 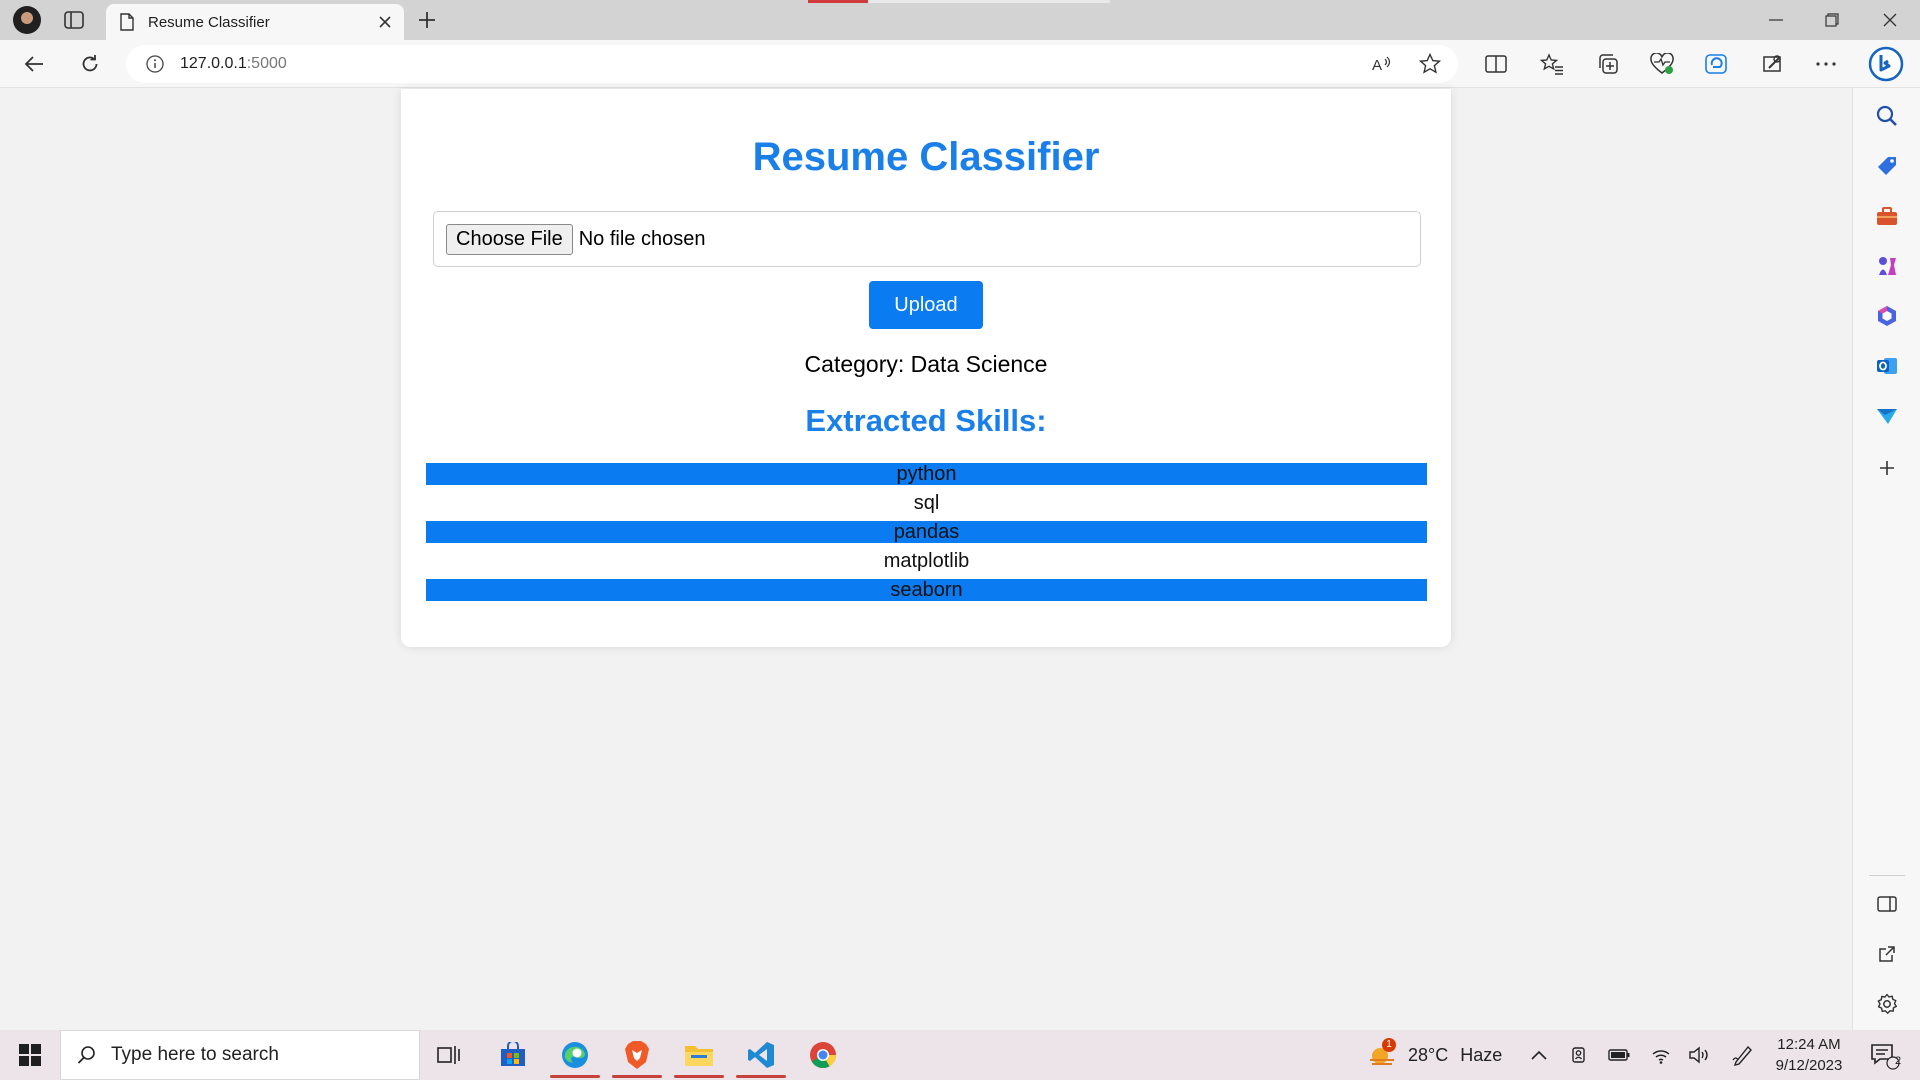 What do you see at coordinates (960, 20) in the screenshot?
I see `browser-titlebar: Resume Classifier` at bounding box center [960, 20].